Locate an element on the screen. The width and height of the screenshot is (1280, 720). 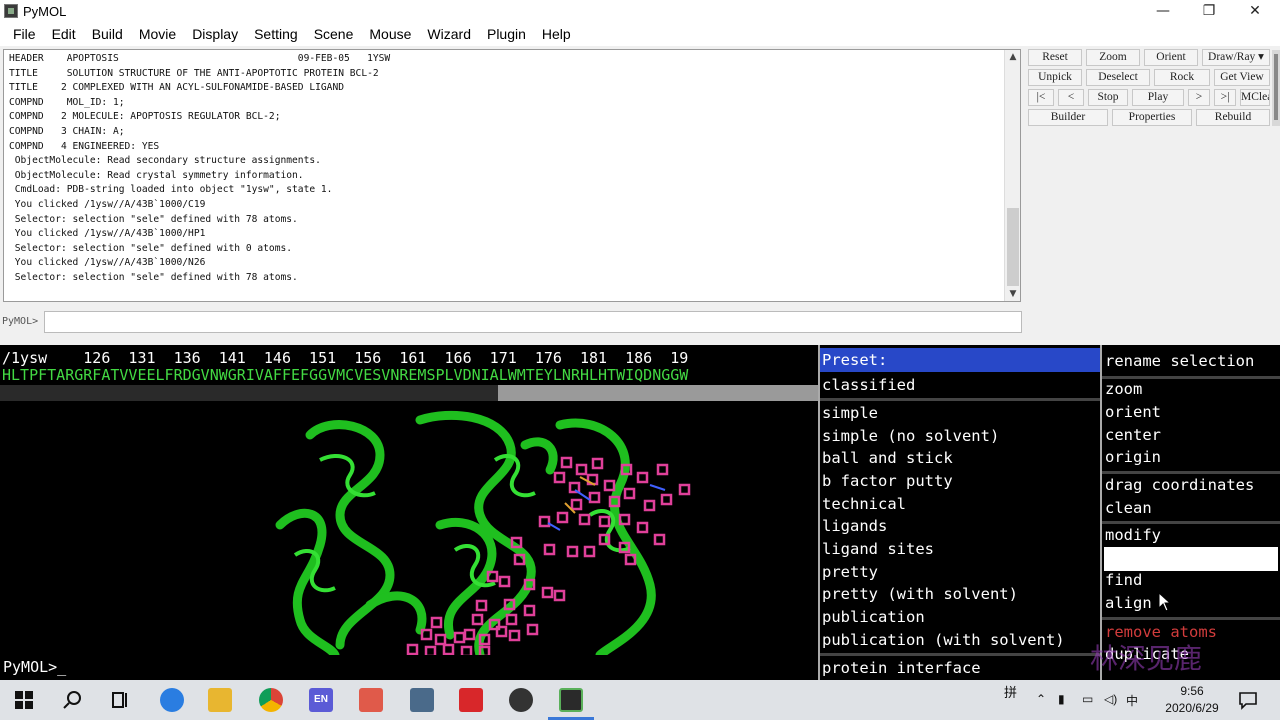
file-explorer-icon is located at coordinates (220, 700).